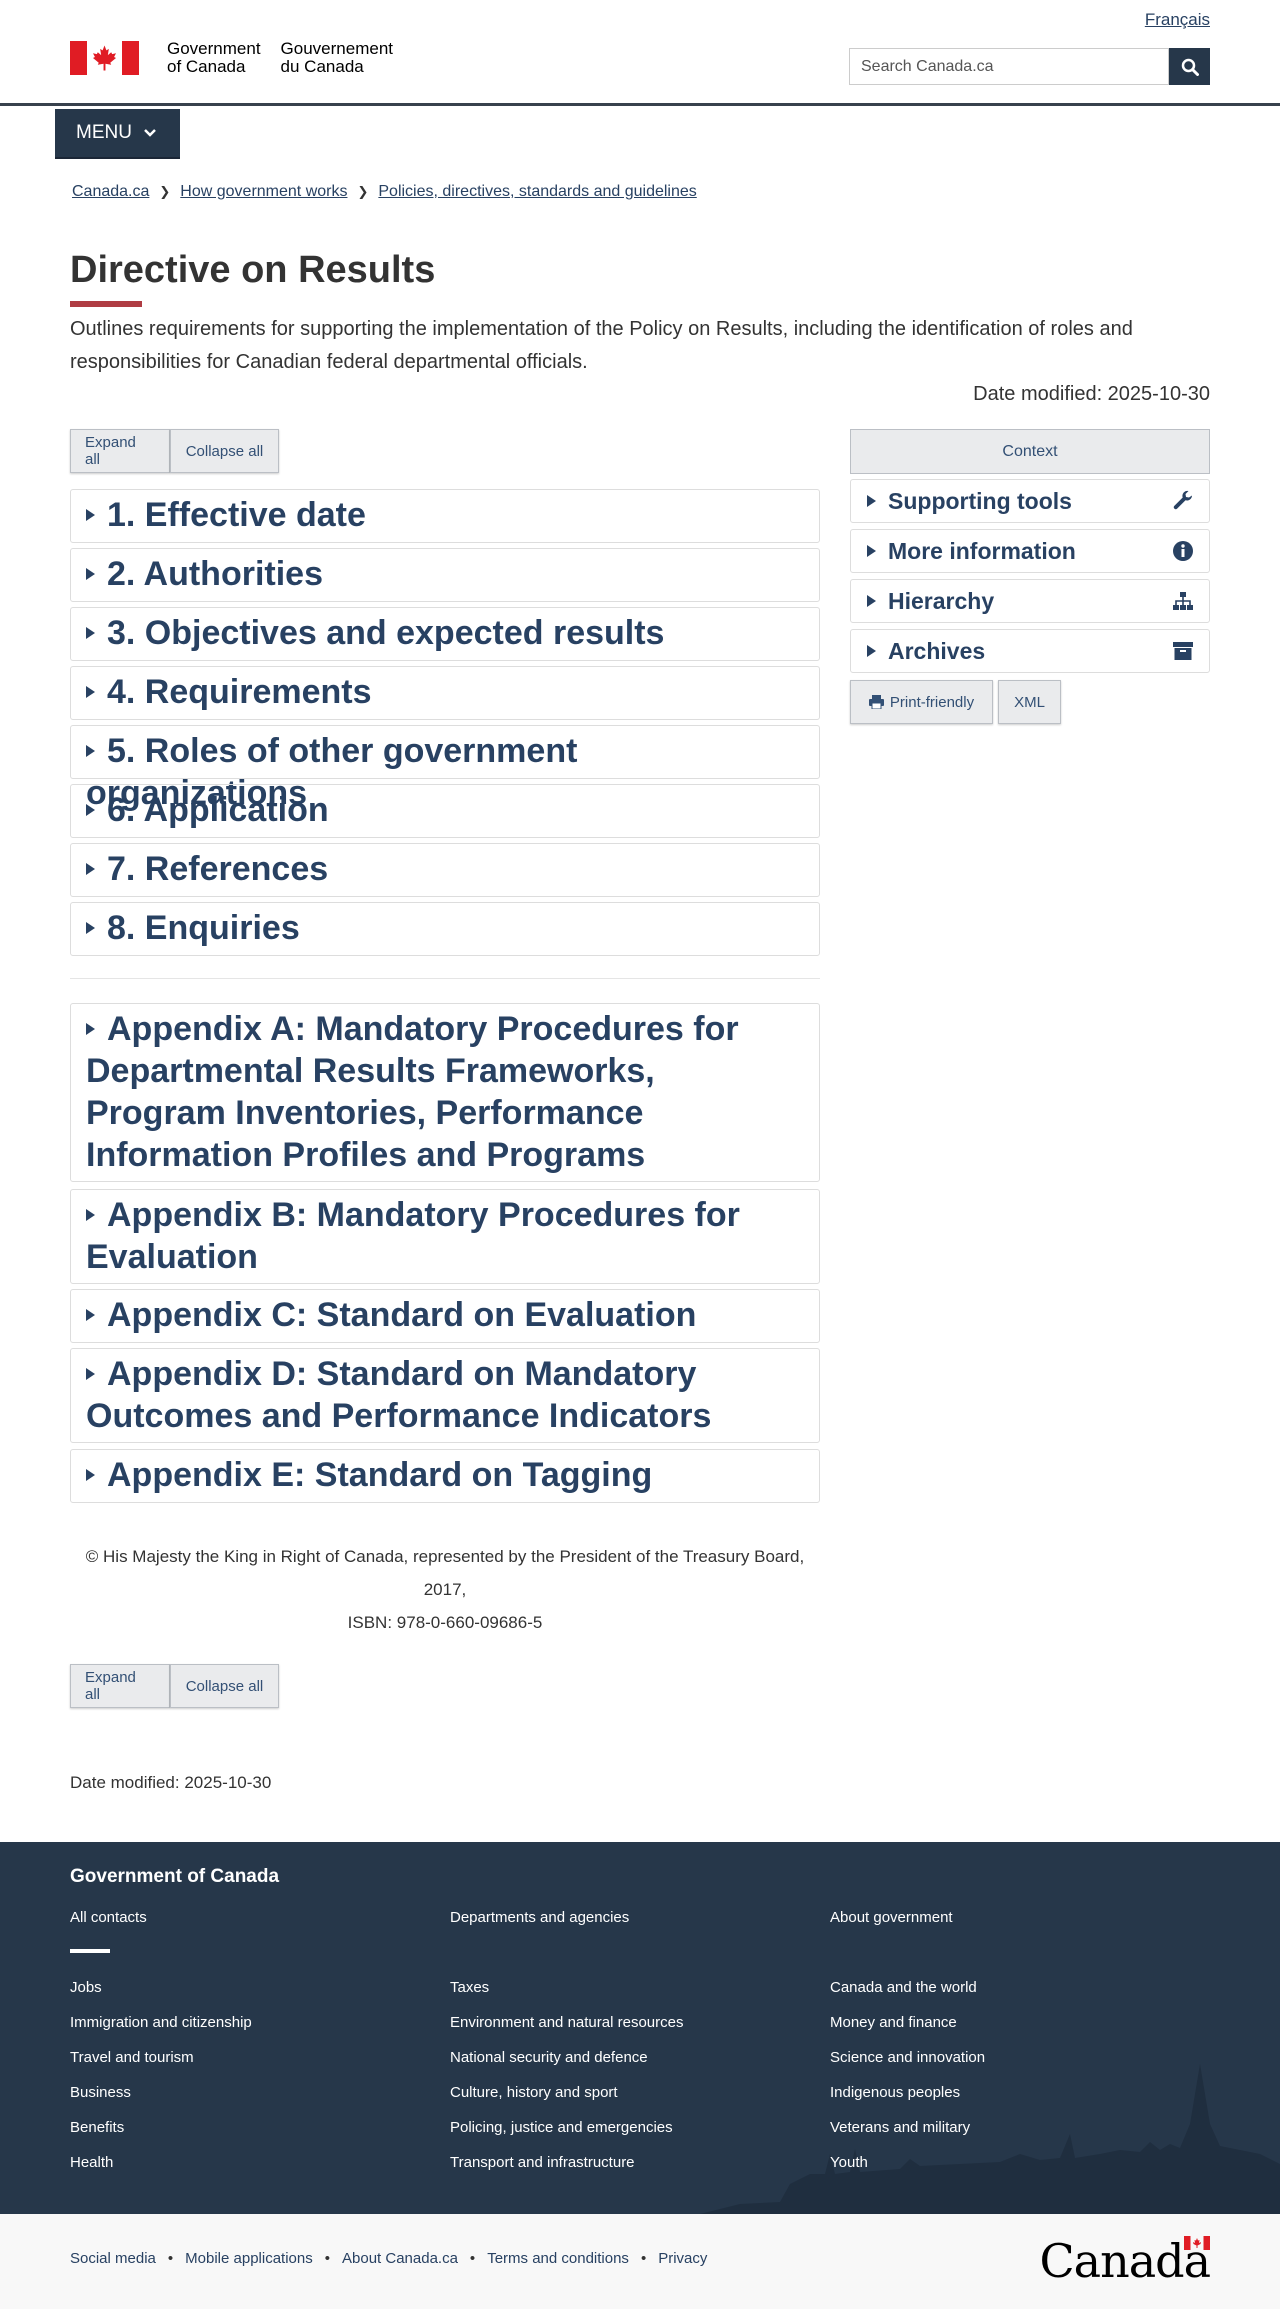  Describe the element at coordinates (566, 2022) in the screenshot. I see `footer-link: Environment and natural resources` at that location.